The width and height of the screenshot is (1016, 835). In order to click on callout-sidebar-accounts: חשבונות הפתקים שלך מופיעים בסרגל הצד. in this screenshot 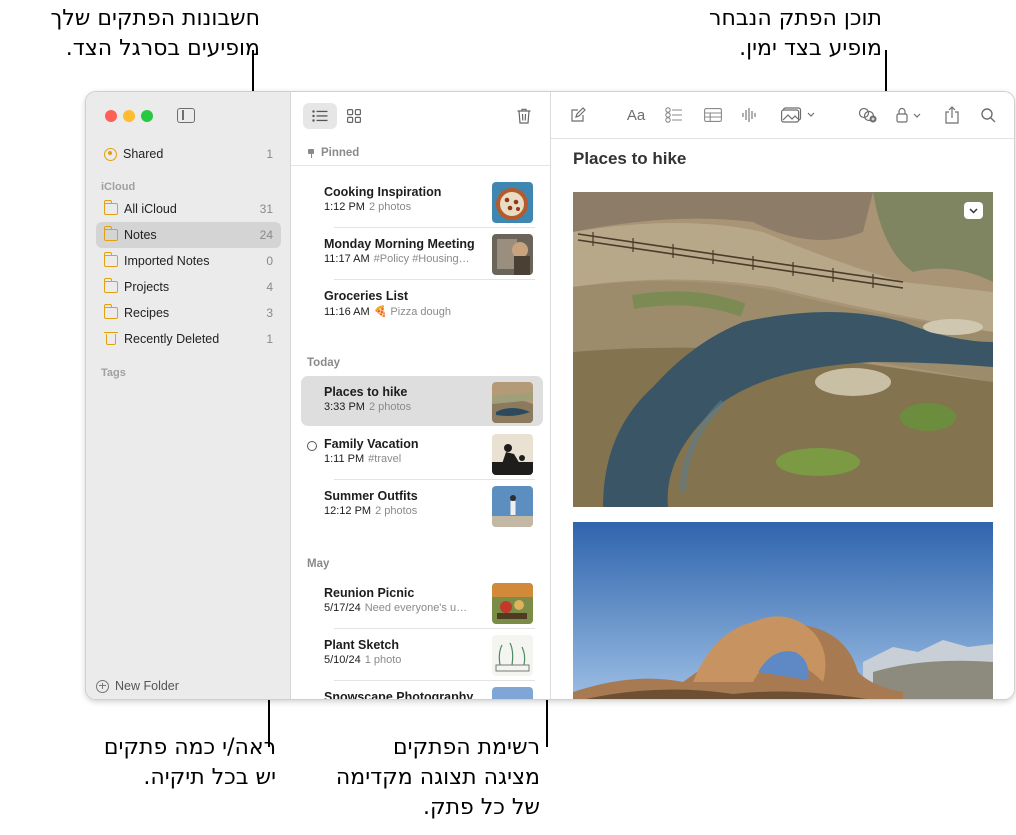, I will do `click(155, 33)`.